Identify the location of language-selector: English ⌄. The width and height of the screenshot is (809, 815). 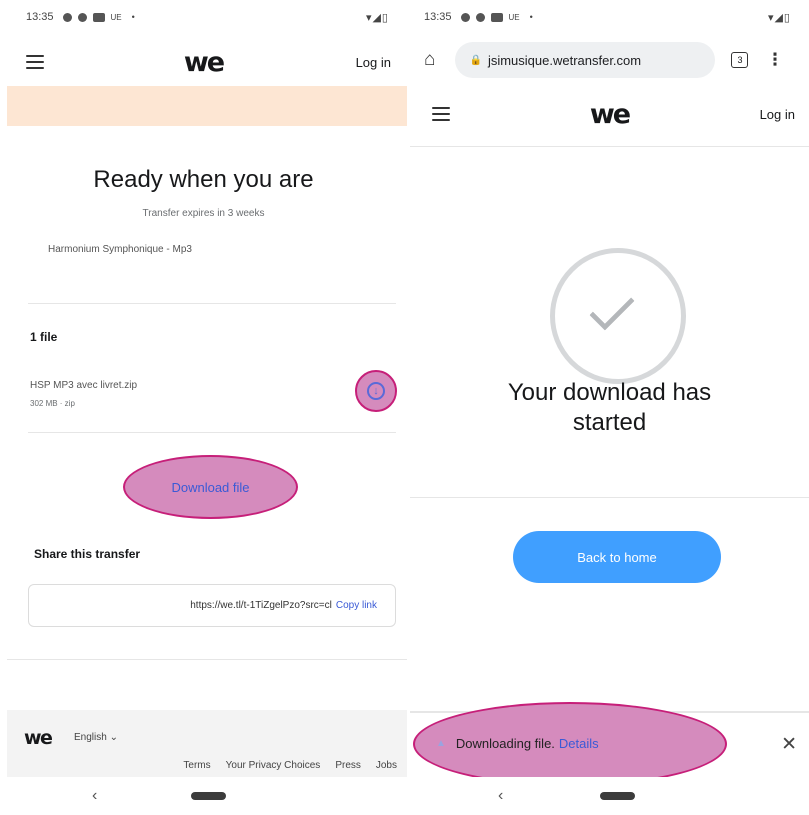
(96, 737).